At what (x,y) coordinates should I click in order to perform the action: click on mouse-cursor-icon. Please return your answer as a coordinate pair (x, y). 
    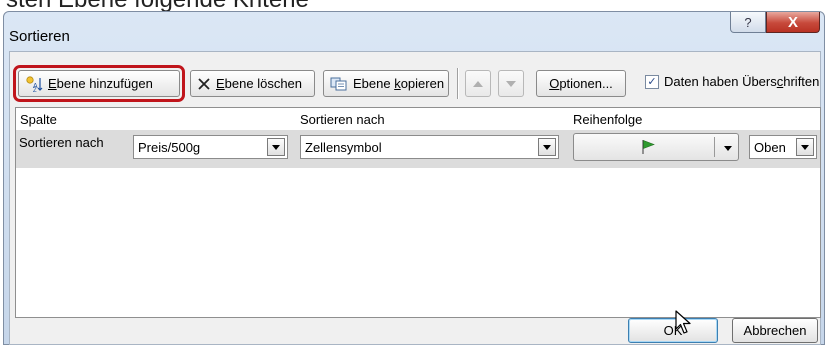
    Looking at the image, I should click on (684, 325).